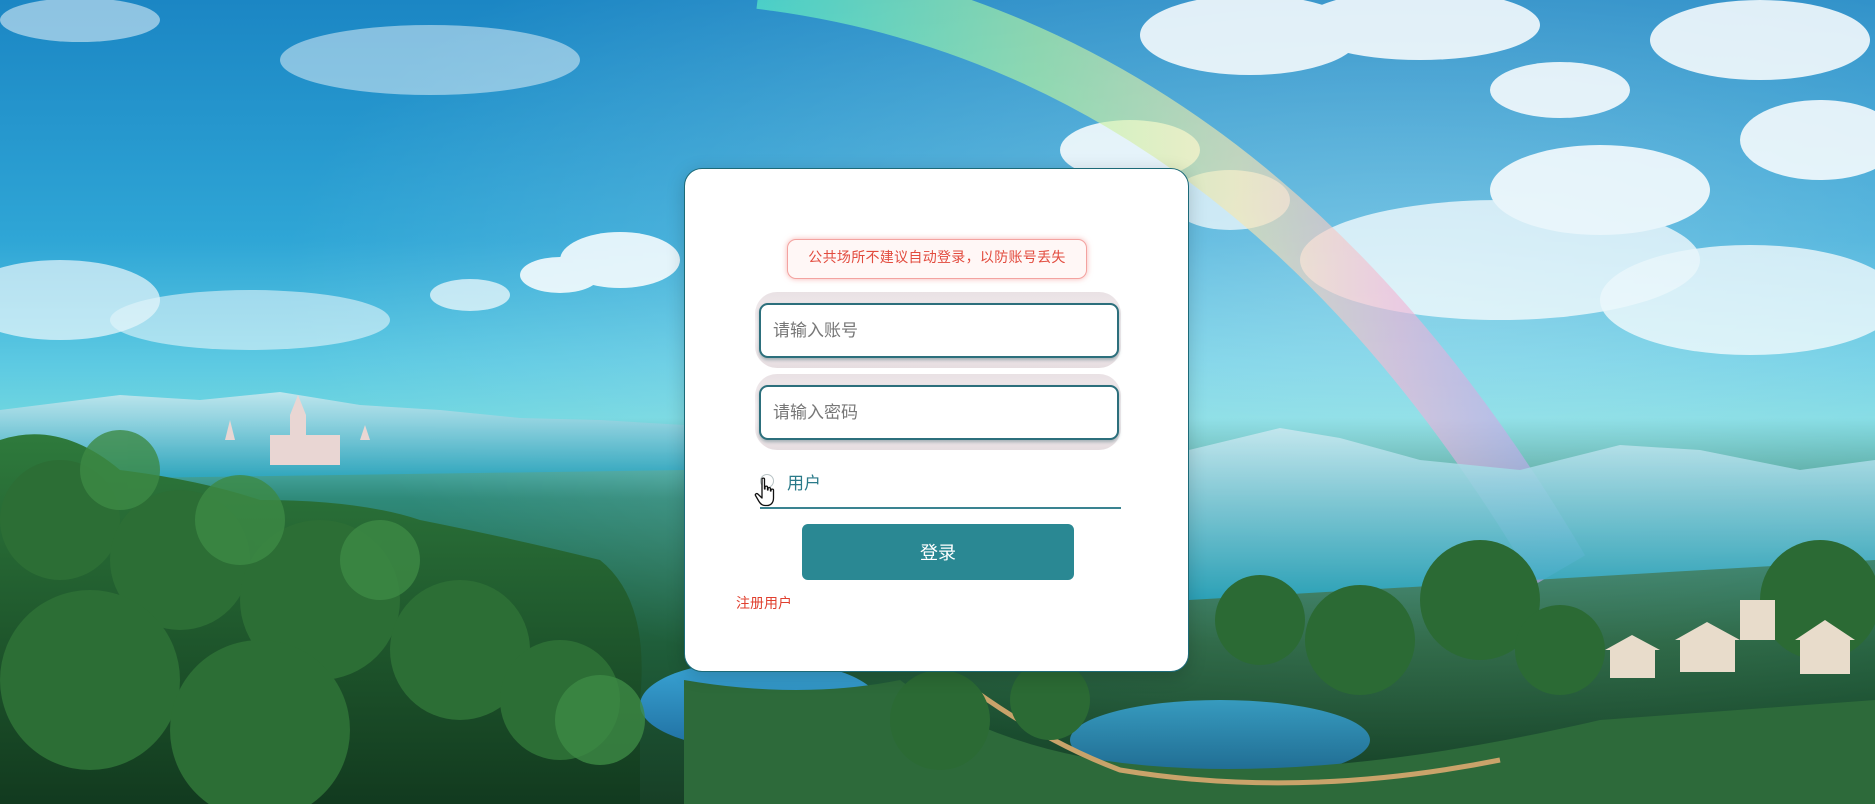  Describe the element at coordinates (937, 259) in the screenshot. I see `security-notice: 公共场所不建议自动登录，以防账号丢失` at that location.